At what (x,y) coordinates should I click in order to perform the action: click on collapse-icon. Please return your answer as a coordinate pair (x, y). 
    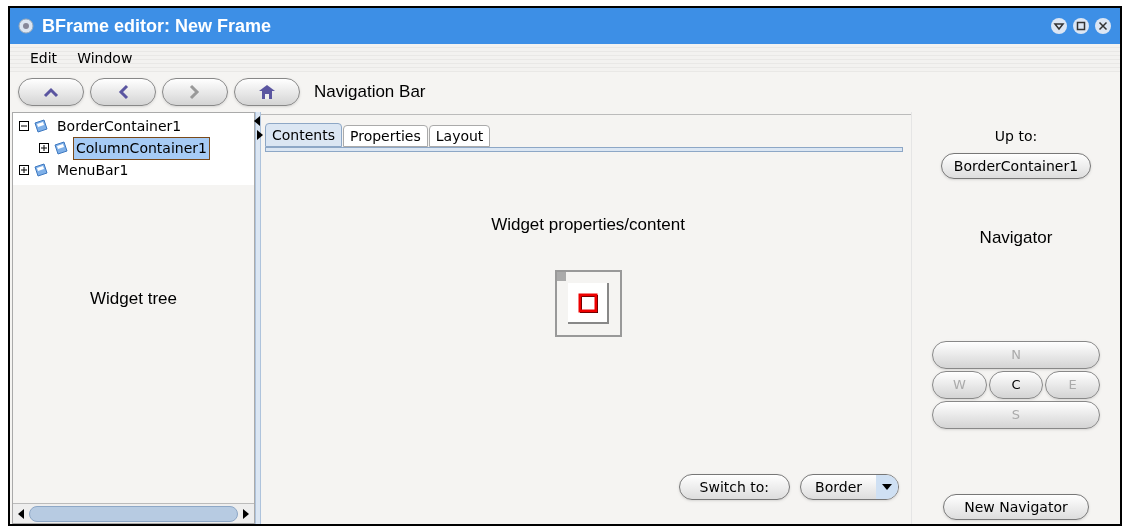
    Looking at the image, I should click on (24, 126).